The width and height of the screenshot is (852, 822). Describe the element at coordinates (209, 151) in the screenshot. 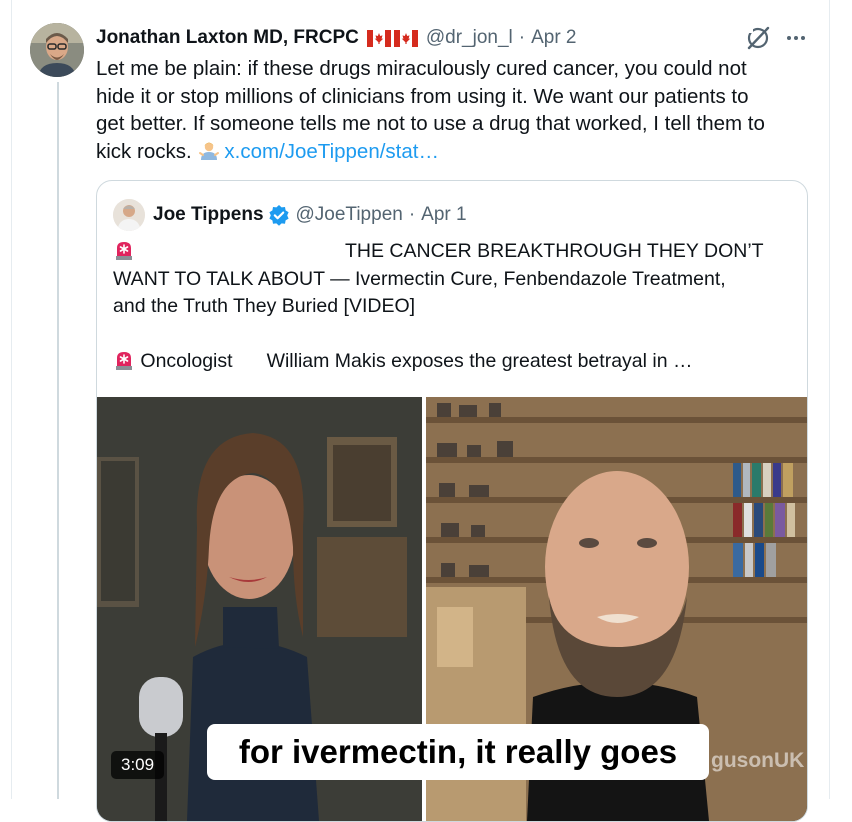

I see `person-shrugging-emoji` at that location.